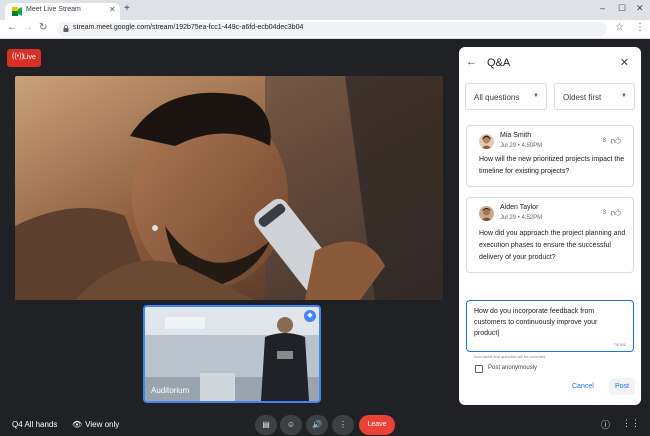  What do you see at coordinates (604, 213) in the screenshot?
I see `upvote-count: 3` at bounding box center [604, 213].